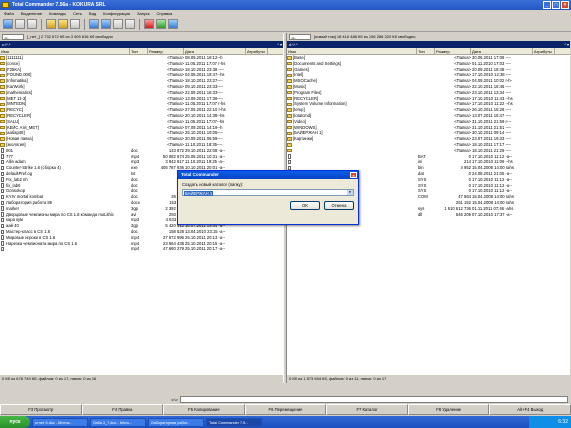 Image resolution: width=571 pixels, height=428 pixels. Describe the element at coordinates (305, 205) in the screenshot. I see `ok-button: OK` at that location.